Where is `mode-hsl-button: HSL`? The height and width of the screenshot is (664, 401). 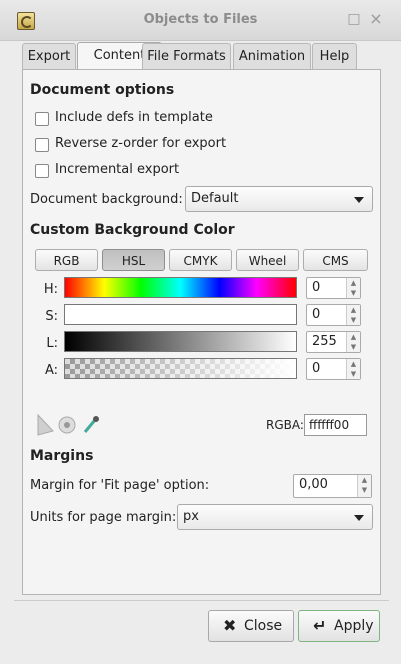 mode-hsl-button: HSL is located at coordinates (133, 260).